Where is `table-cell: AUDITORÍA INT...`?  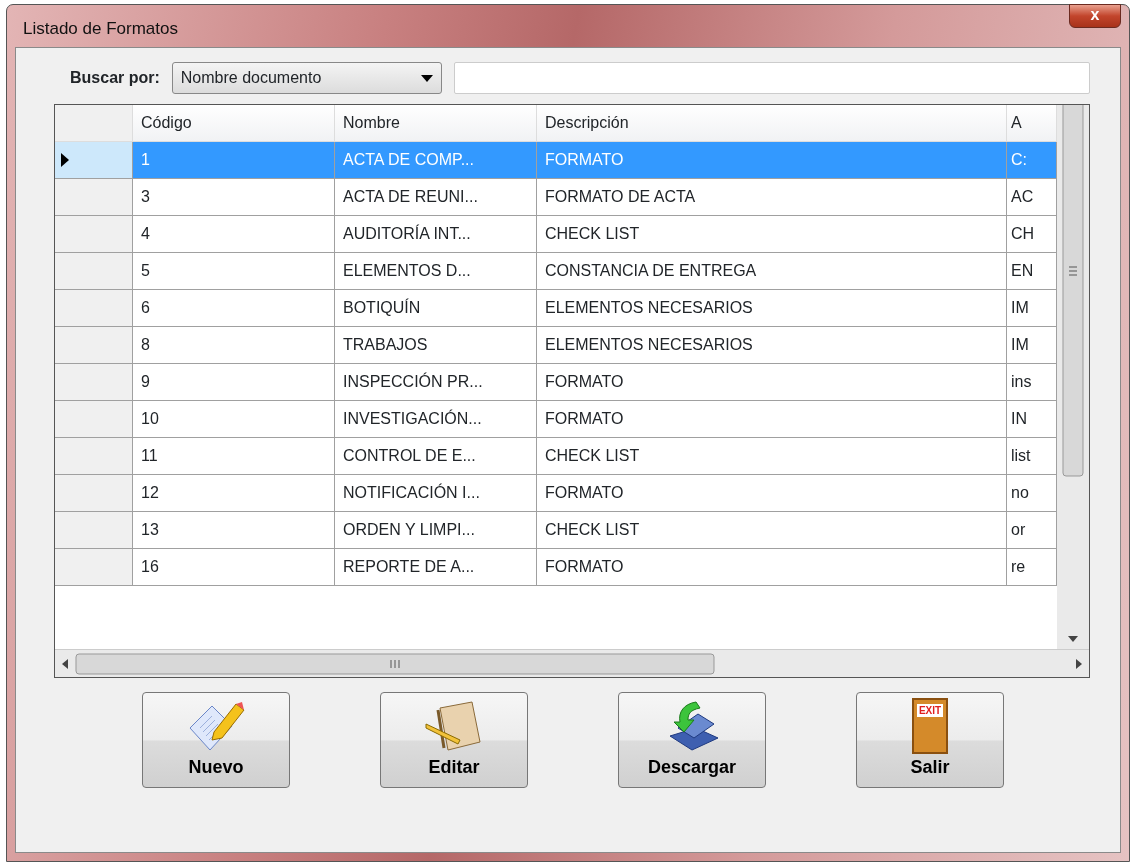
table-cell: AUDITORÍA INT... is located at coordinates (436, 234).